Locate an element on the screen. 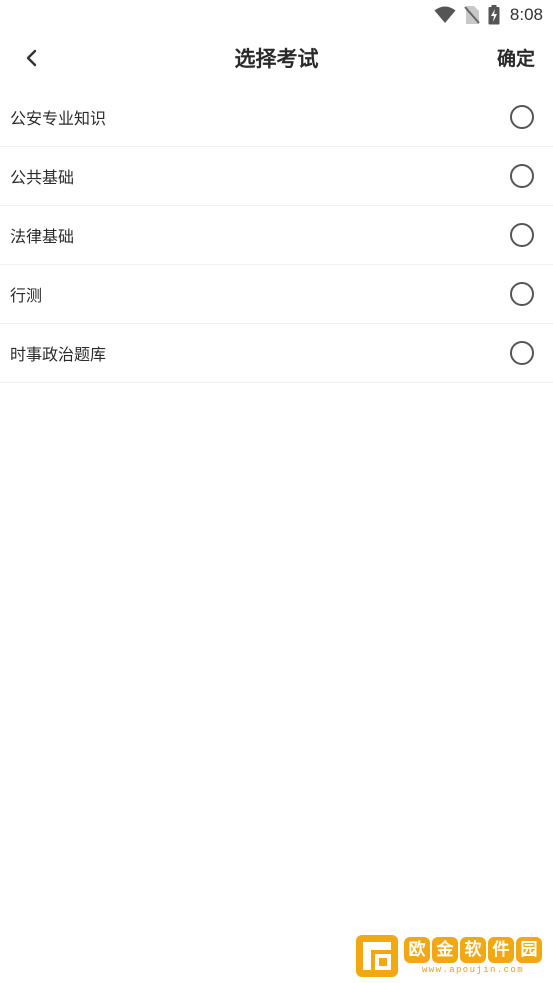 Image resolution: width=553 pixels, height=983 pixels. page-title: 选择考试 is located at coordinates (276, 59).